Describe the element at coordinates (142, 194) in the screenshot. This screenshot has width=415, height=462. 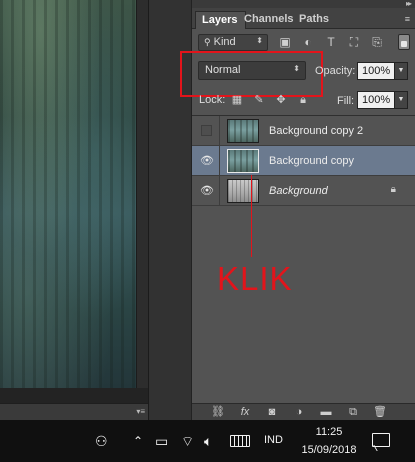
I see `canvas-vertical-scrollbar` at that location.